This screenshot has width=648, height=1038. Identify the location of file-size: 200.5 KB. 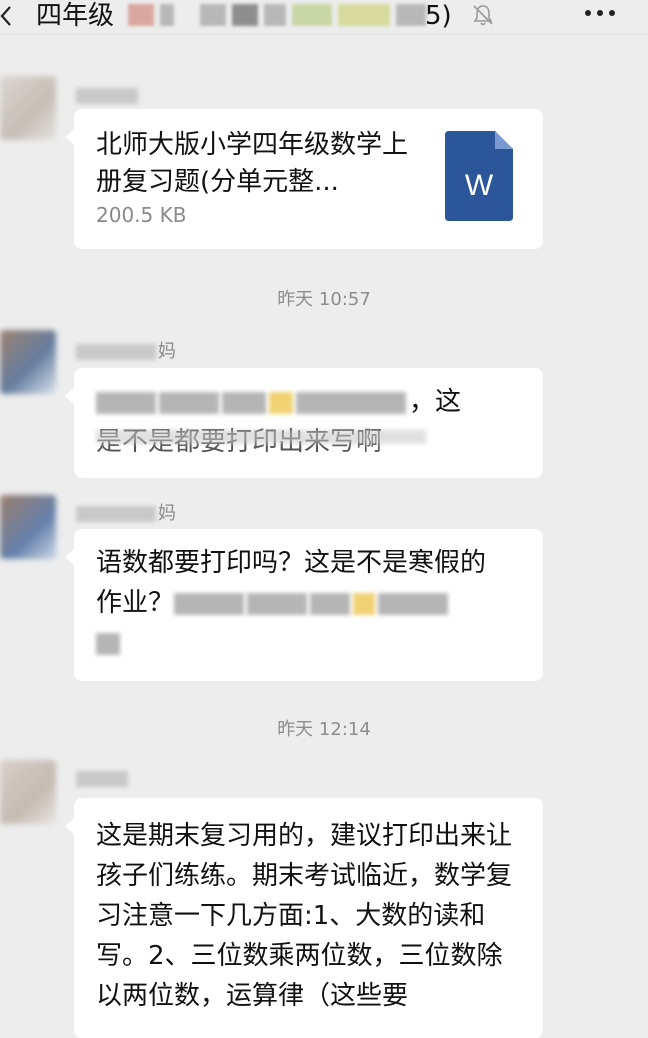
(141, 215).